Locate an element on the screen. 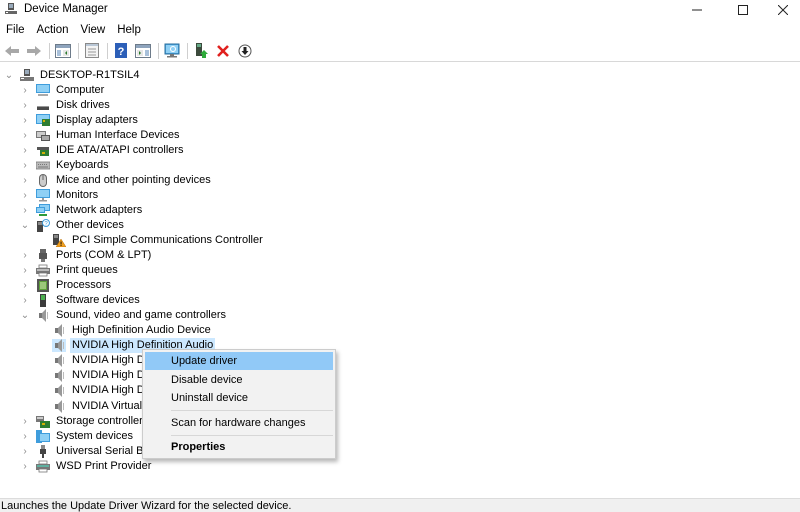 This screenshot has width=800, height=512. tree-leaf-pci-controller: PCI Simple Communications Controller is located at coordinates (158, 240).